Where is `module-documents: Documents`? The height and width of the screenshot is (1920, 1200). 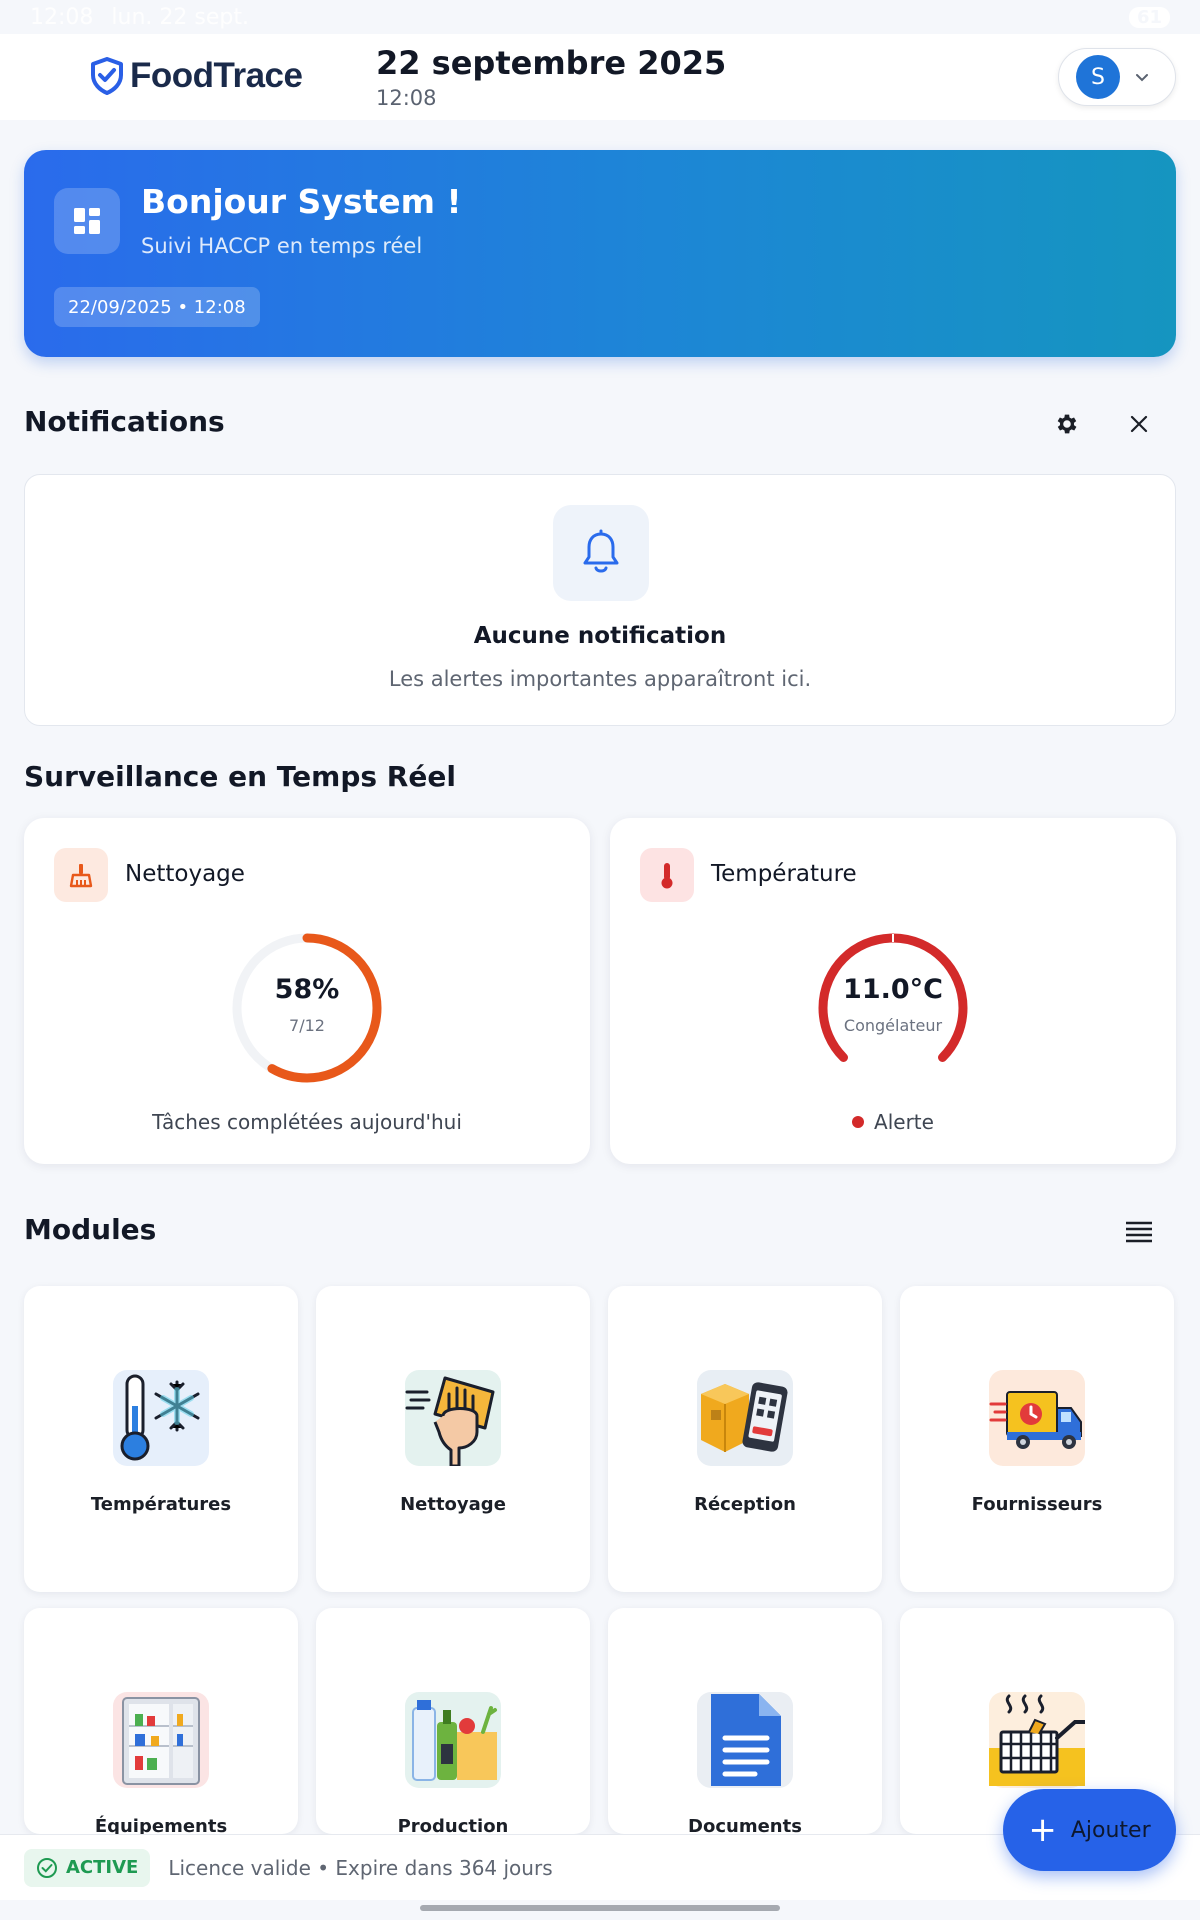
module-documents: Documents is located at coordinates (745, 1721).